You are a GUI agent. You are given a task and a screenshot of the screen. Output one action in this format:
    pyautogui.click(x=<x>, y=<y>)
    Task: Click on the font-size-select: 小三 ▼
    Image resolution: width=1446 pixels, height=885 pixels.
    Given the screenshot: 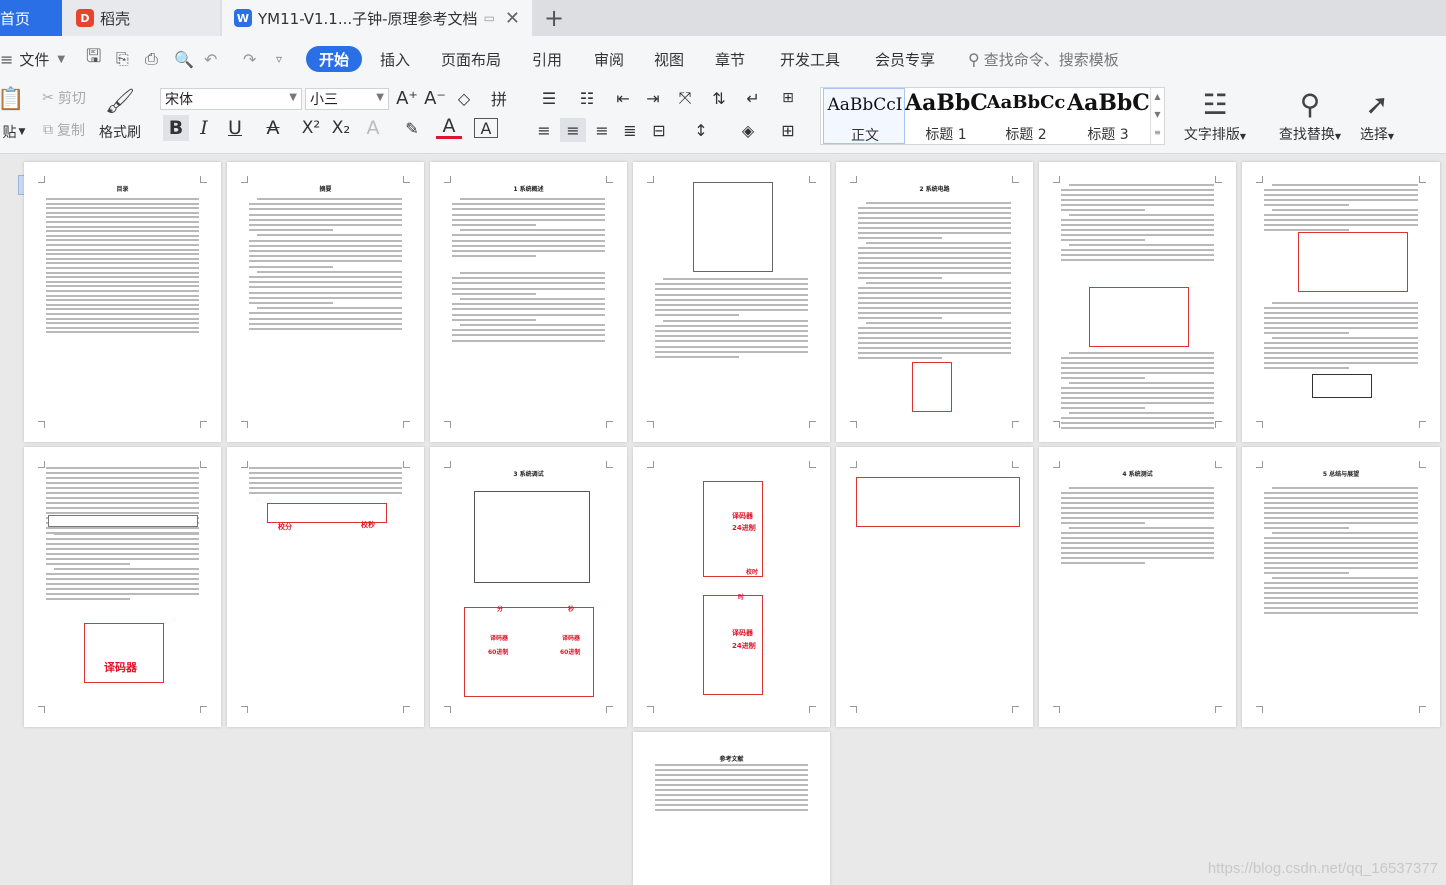 What is the action you would take?
    pyautogui.click(x=347, y=99)
    